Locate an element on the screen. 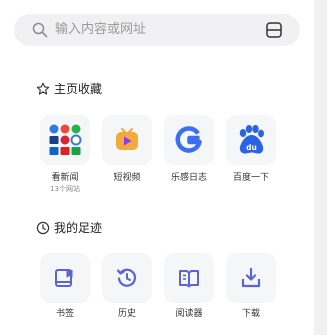  footprint-history is located at coordinates (127, 278).